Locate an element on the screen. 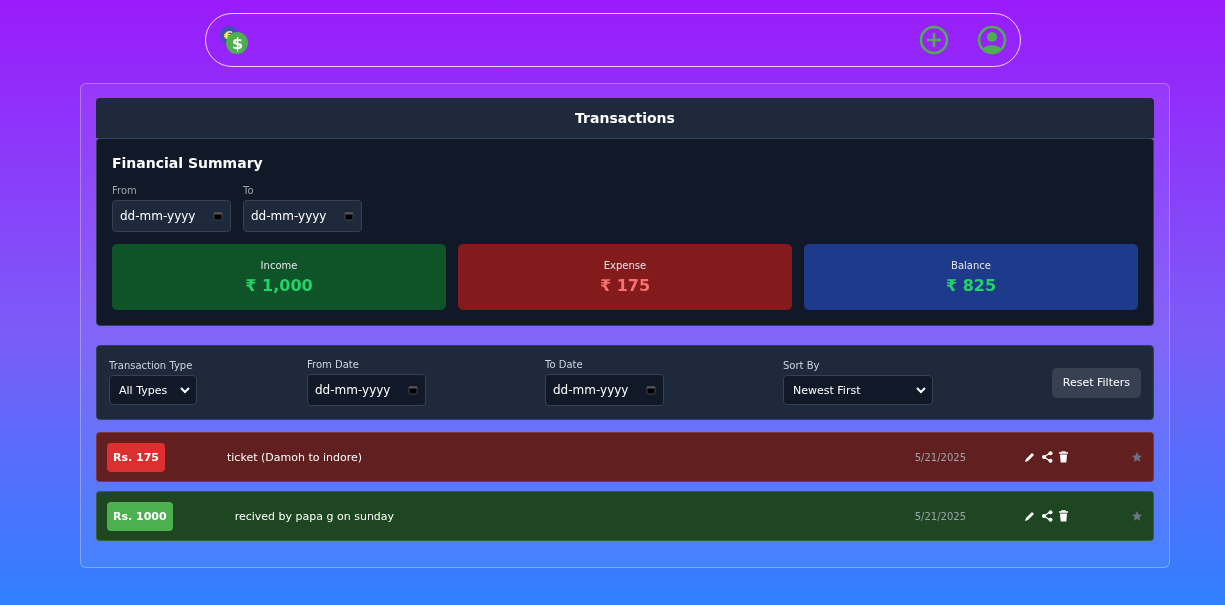 This screenshot has width=1225, height=605. card-amount: ₹ 175 is located at coordinates (625, 285).